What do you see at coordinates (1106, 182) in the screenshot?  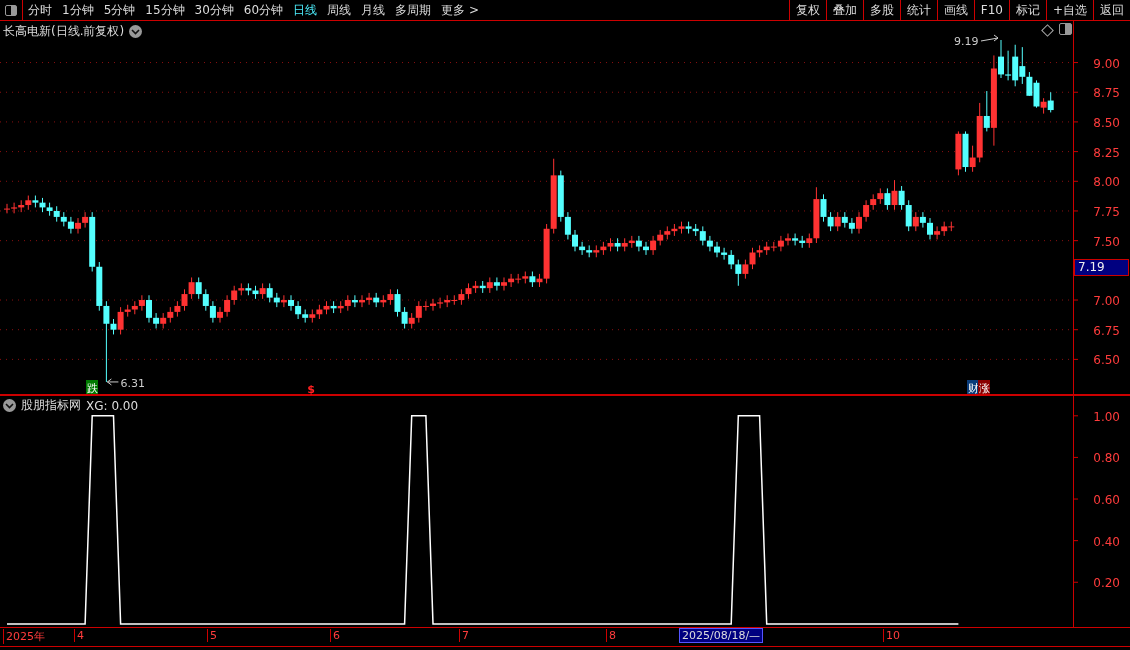 I see `axis-label: 8.00` at bounding box center [1106, 182].